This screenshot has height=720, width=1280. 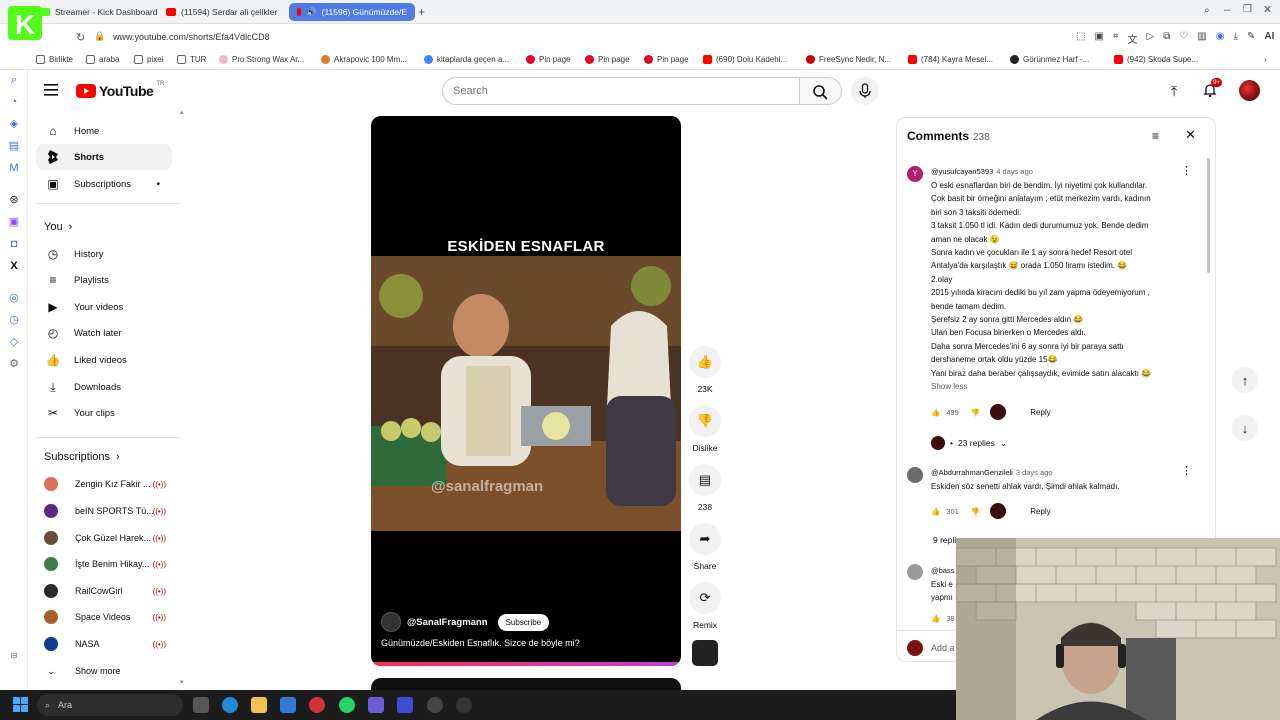 What do you see at coordinates (1269, 38) in the screenshot?
I see `copilot-icon: AI` at bounding box center [1269, 38].